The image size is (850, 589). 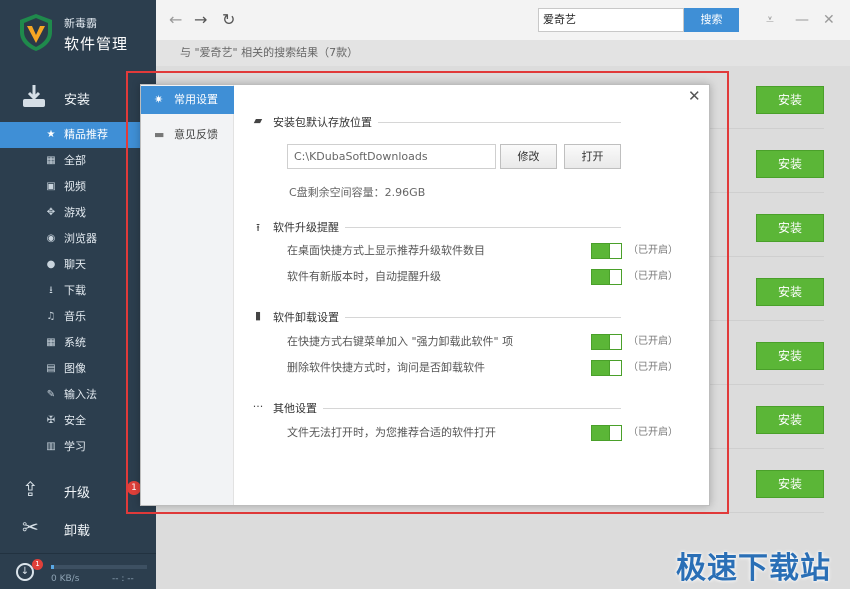 What do you see at coordinates (30, 489) in the screenshot?
I see `upgrade-icon: ⇪` at bounding box center [30, 489].